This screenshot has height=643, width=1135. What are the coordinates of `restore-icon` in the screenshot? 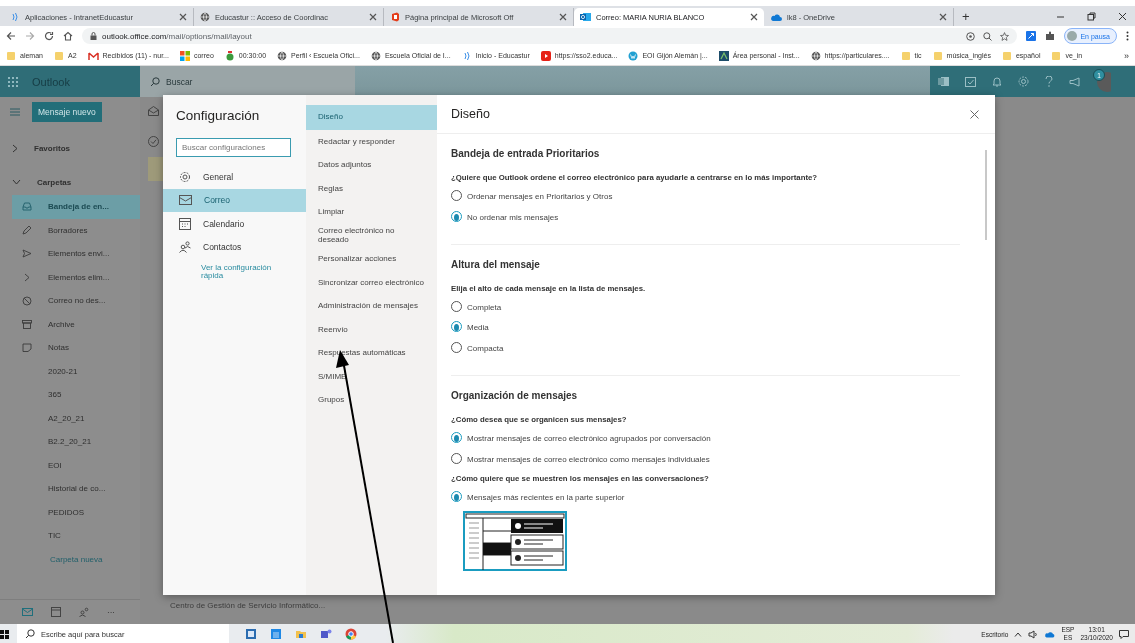 It's located at (1091, 16).